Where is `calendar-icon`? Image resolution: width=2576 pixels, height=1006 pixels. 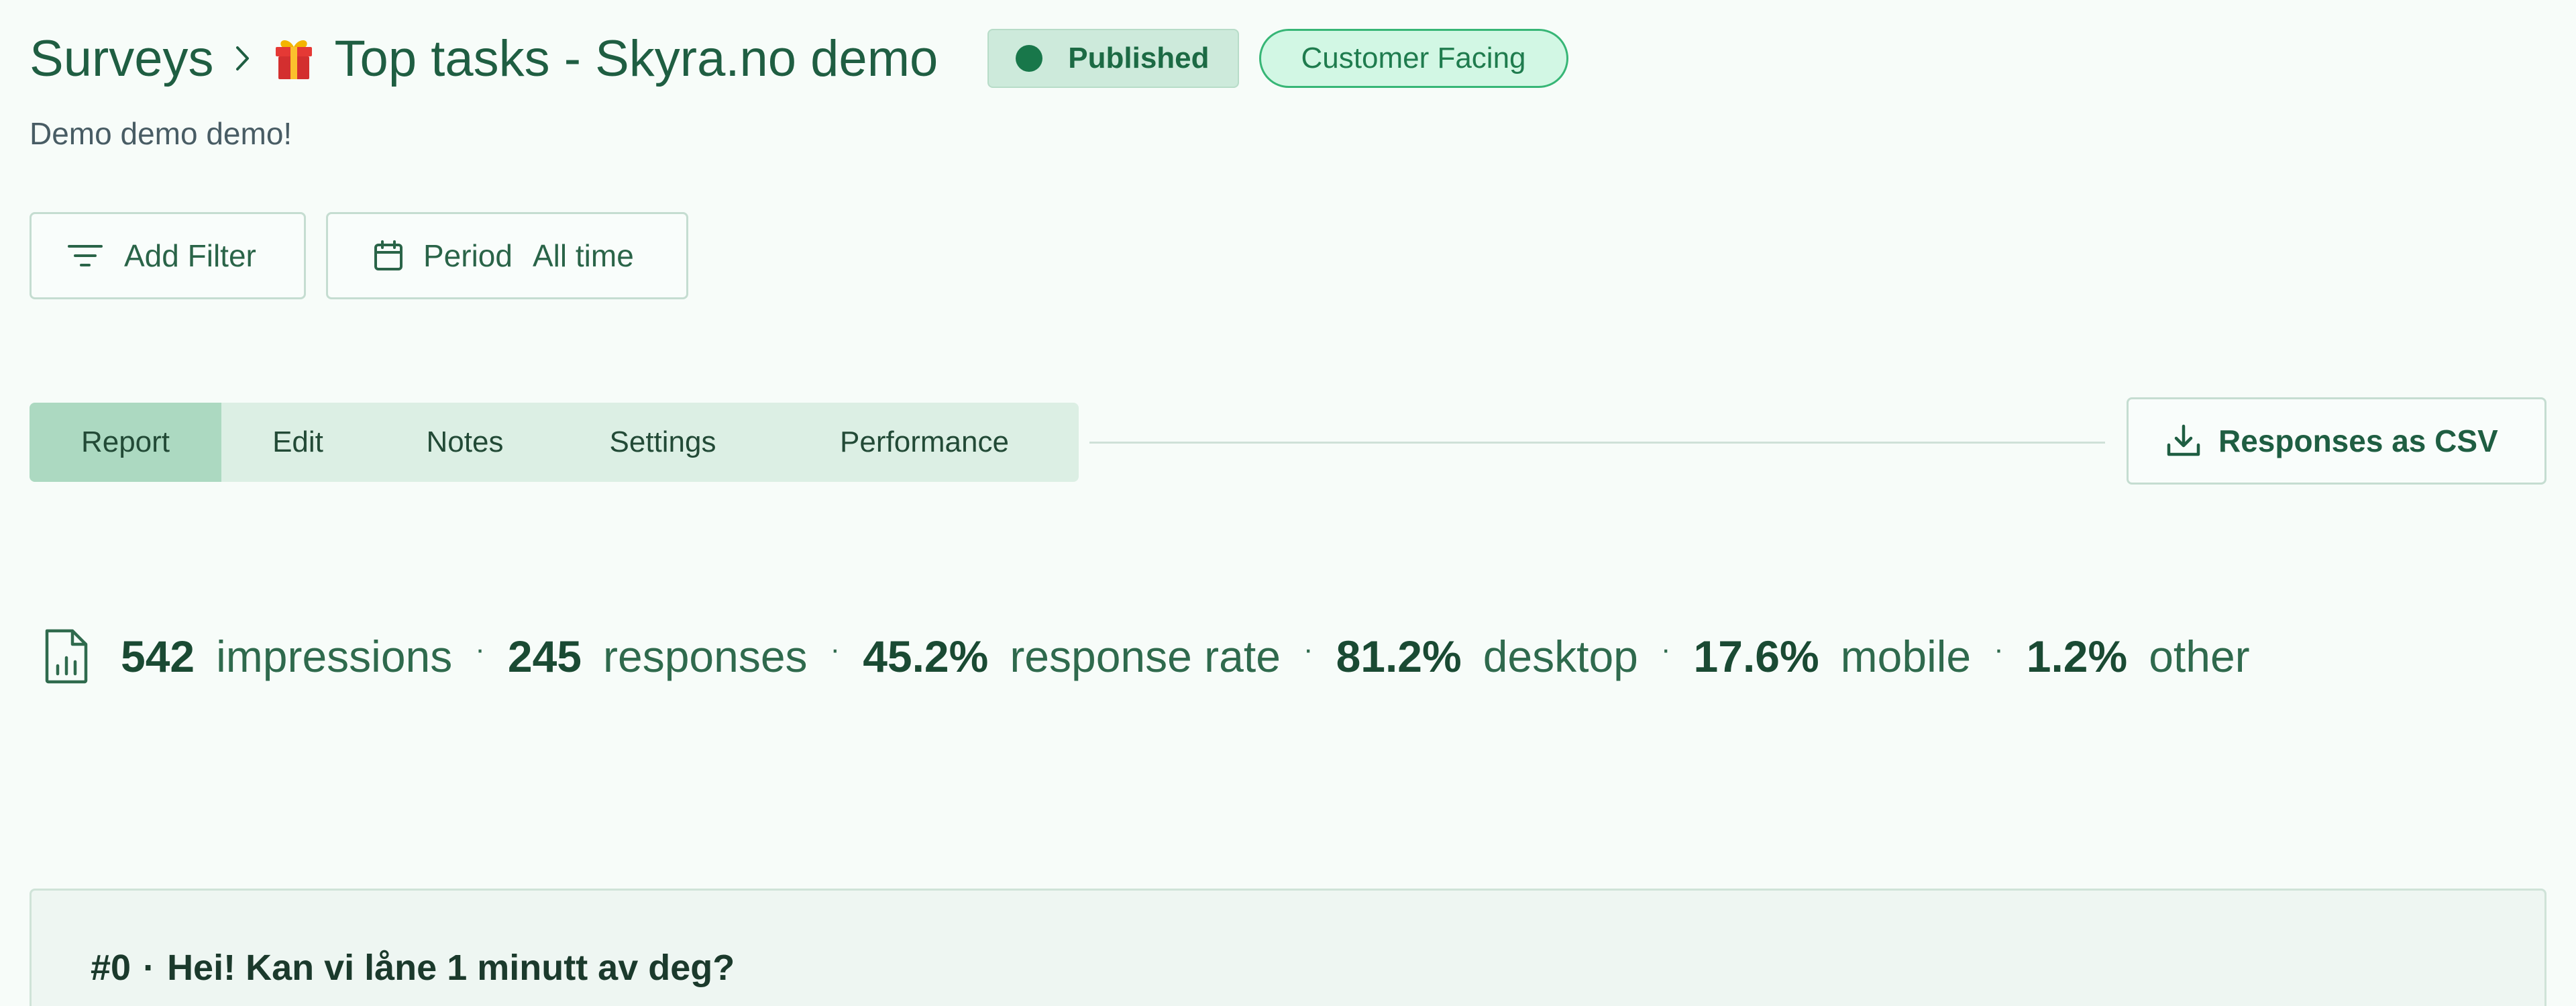
calendar-icon is located at coordinates (388, 255).